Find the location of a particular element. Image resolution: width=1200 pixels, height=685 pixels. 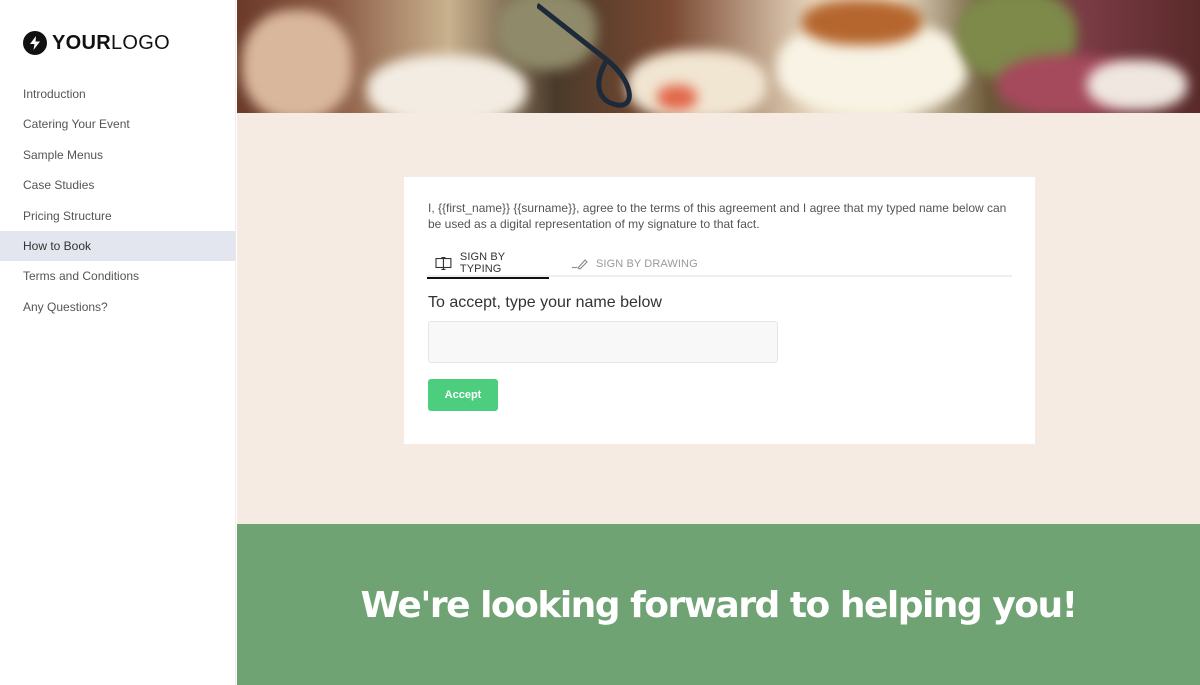

tab-sign-by-drawing: SIGN BY DRAWING is located at coordinates (634, 264).